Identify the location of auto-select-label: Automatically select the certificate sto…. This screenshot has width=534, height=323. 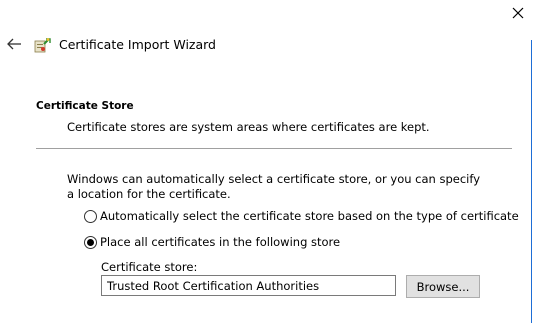
(309, 216).